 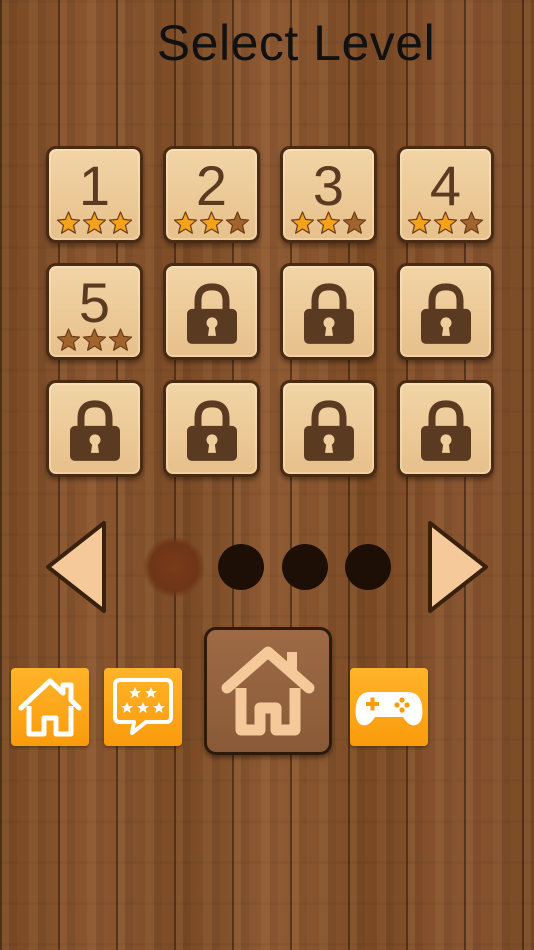 I want to click on level-number: 2, so click(x=211, y=185).